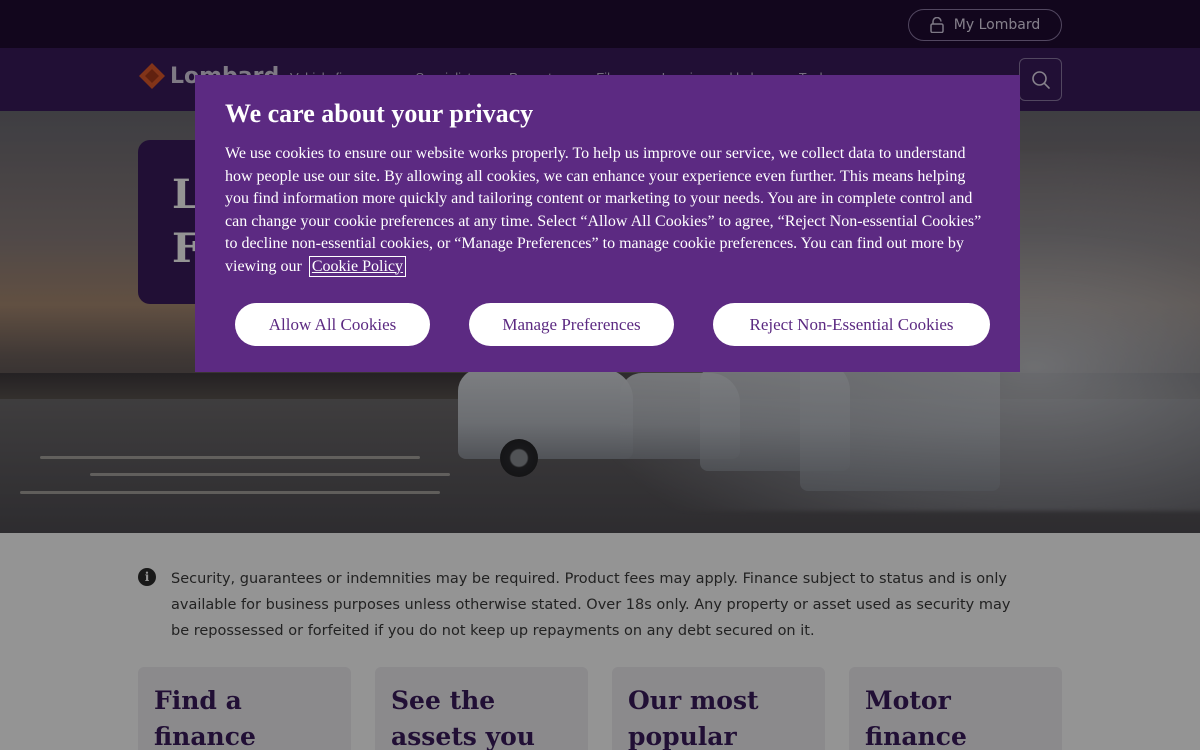 This screenshot has height=750, width=1200. I want to click on cookie-policy-link: Cookie Policy, so click(357, 266).